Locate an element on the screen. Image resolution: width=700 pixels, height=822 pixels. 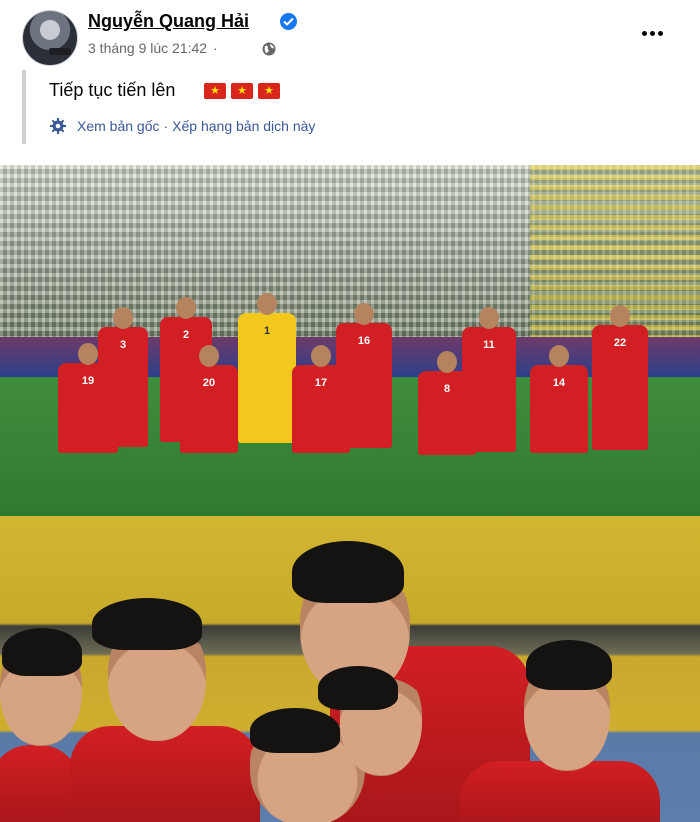
player: 22 is located at coordinates (620, 377).